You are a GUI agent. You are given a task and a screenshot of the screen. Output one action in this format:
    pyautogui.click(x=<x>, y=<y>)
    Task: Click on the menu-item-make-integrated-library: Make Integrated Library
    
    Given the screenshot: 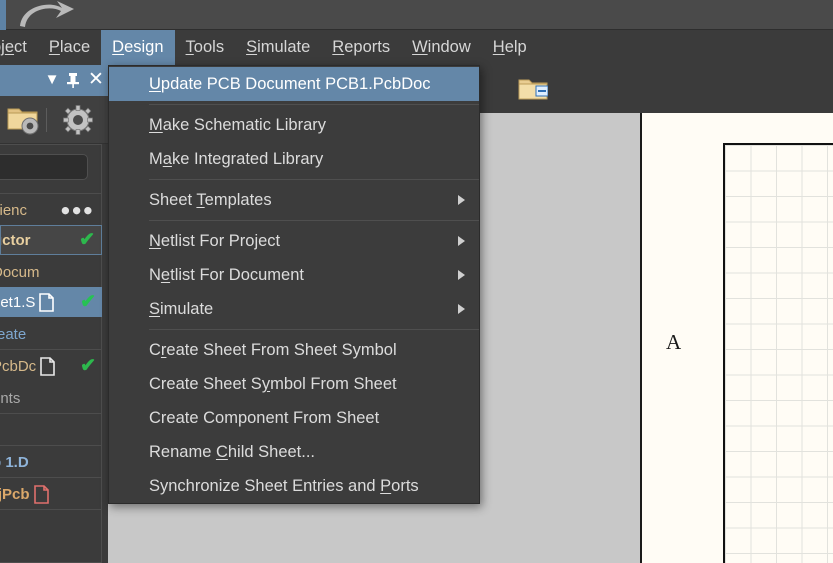 What is the action you would take?
    pyautogui.click(x=294, y=159)
    